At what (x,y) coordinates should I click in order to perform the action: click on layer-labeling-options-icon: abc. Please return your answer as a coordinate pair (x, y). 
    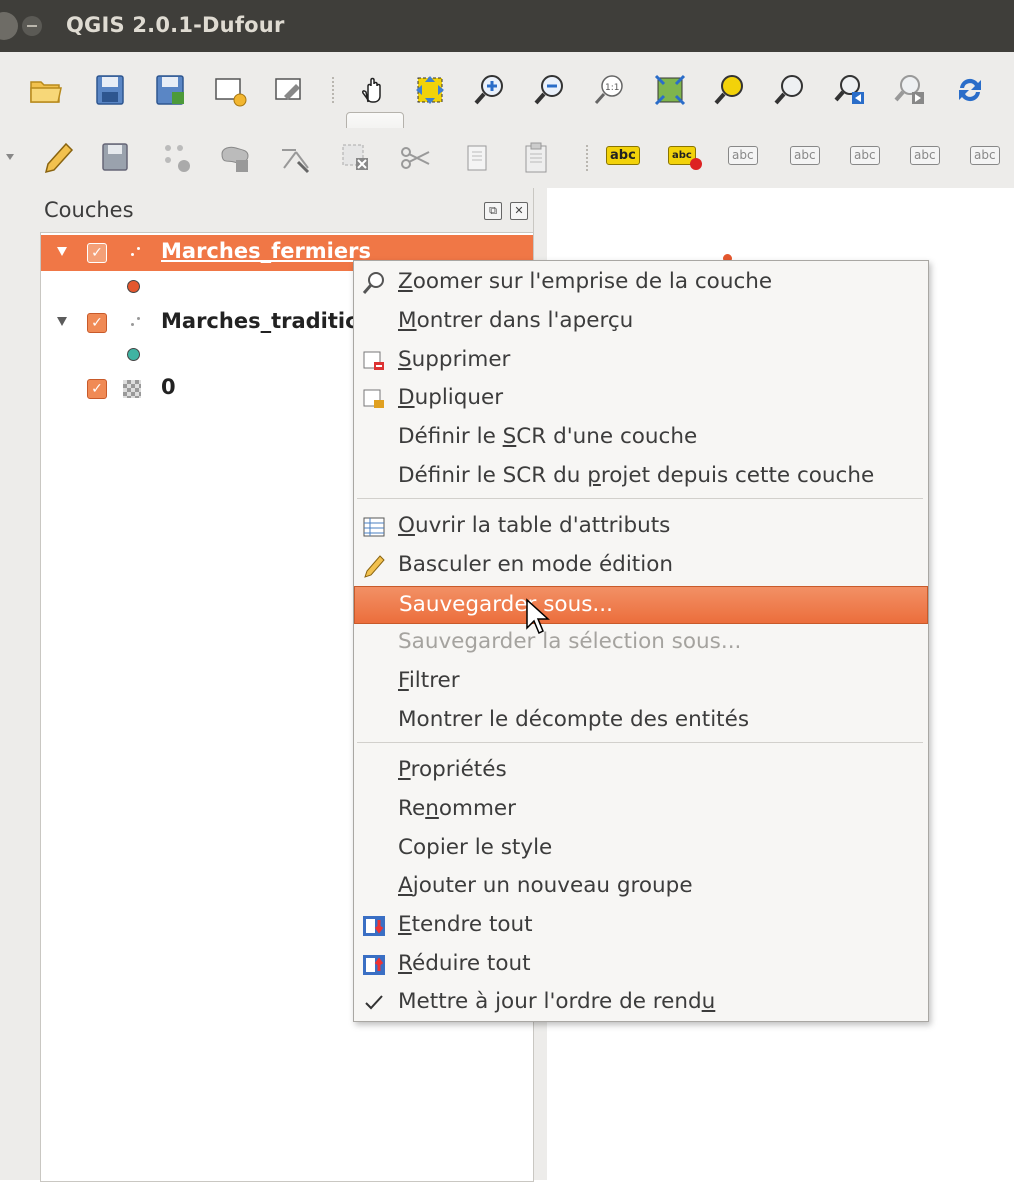
    Looking at the image, I should click on (623, 155).